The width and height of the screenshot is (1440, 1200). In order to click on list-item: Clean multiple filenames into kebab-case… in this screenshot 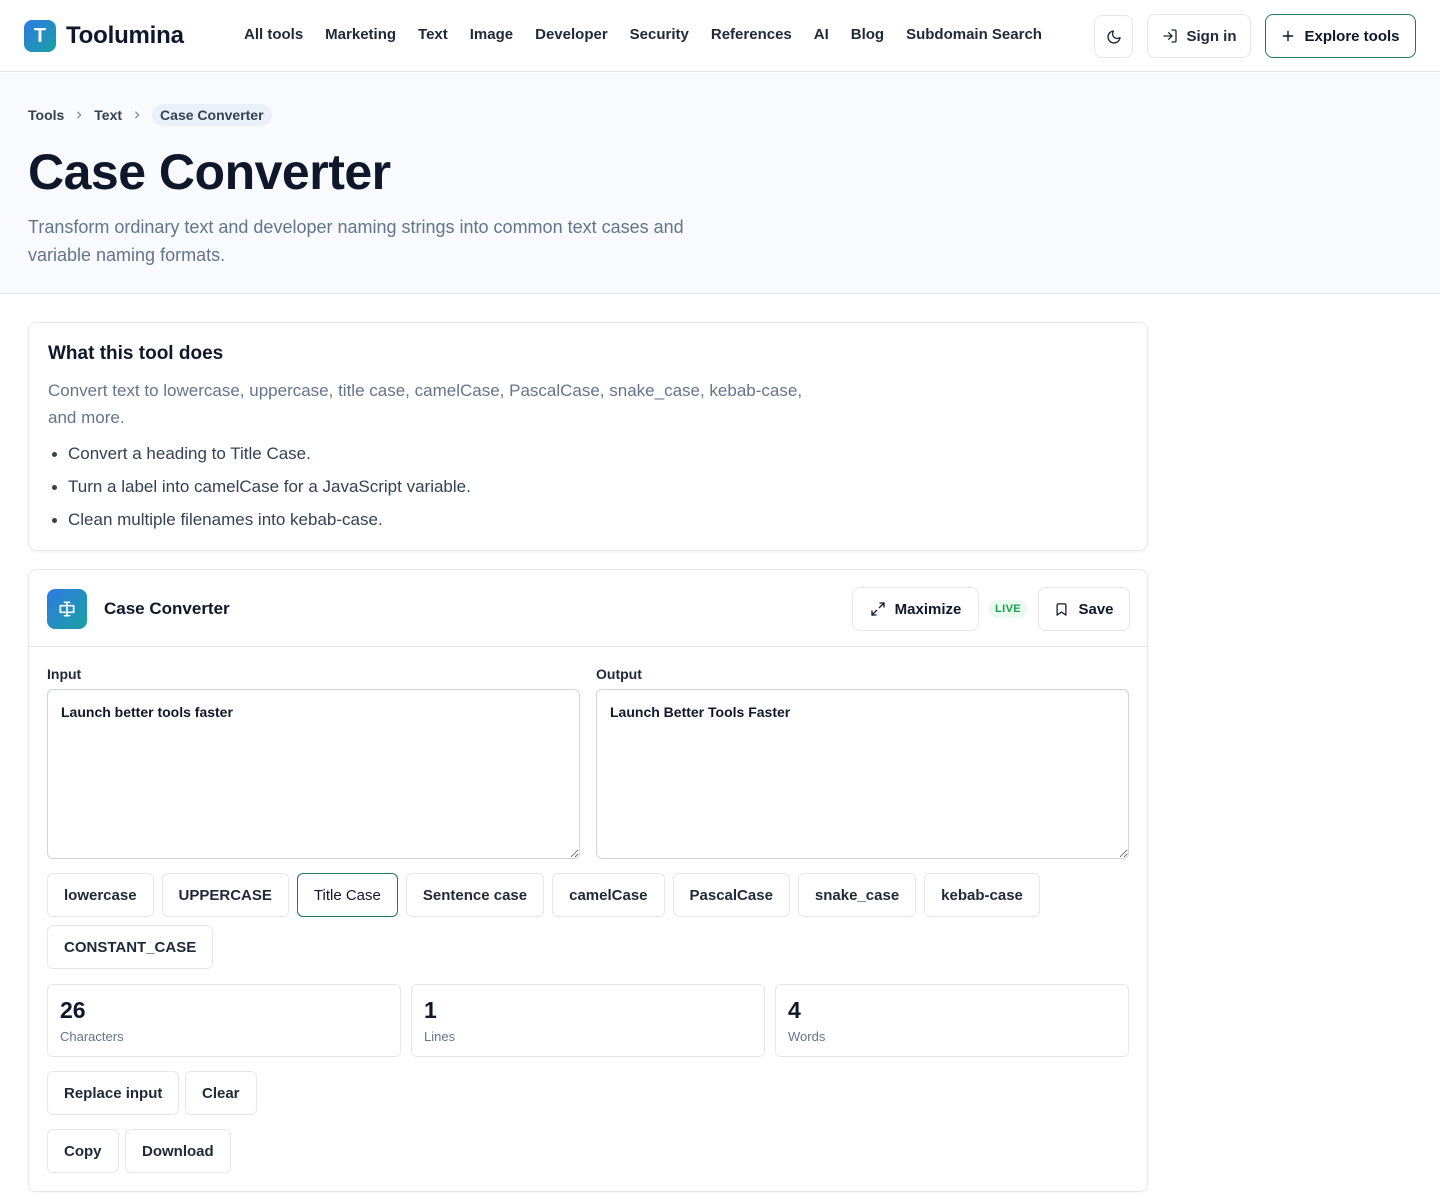, I will do `click(259, 522)`.